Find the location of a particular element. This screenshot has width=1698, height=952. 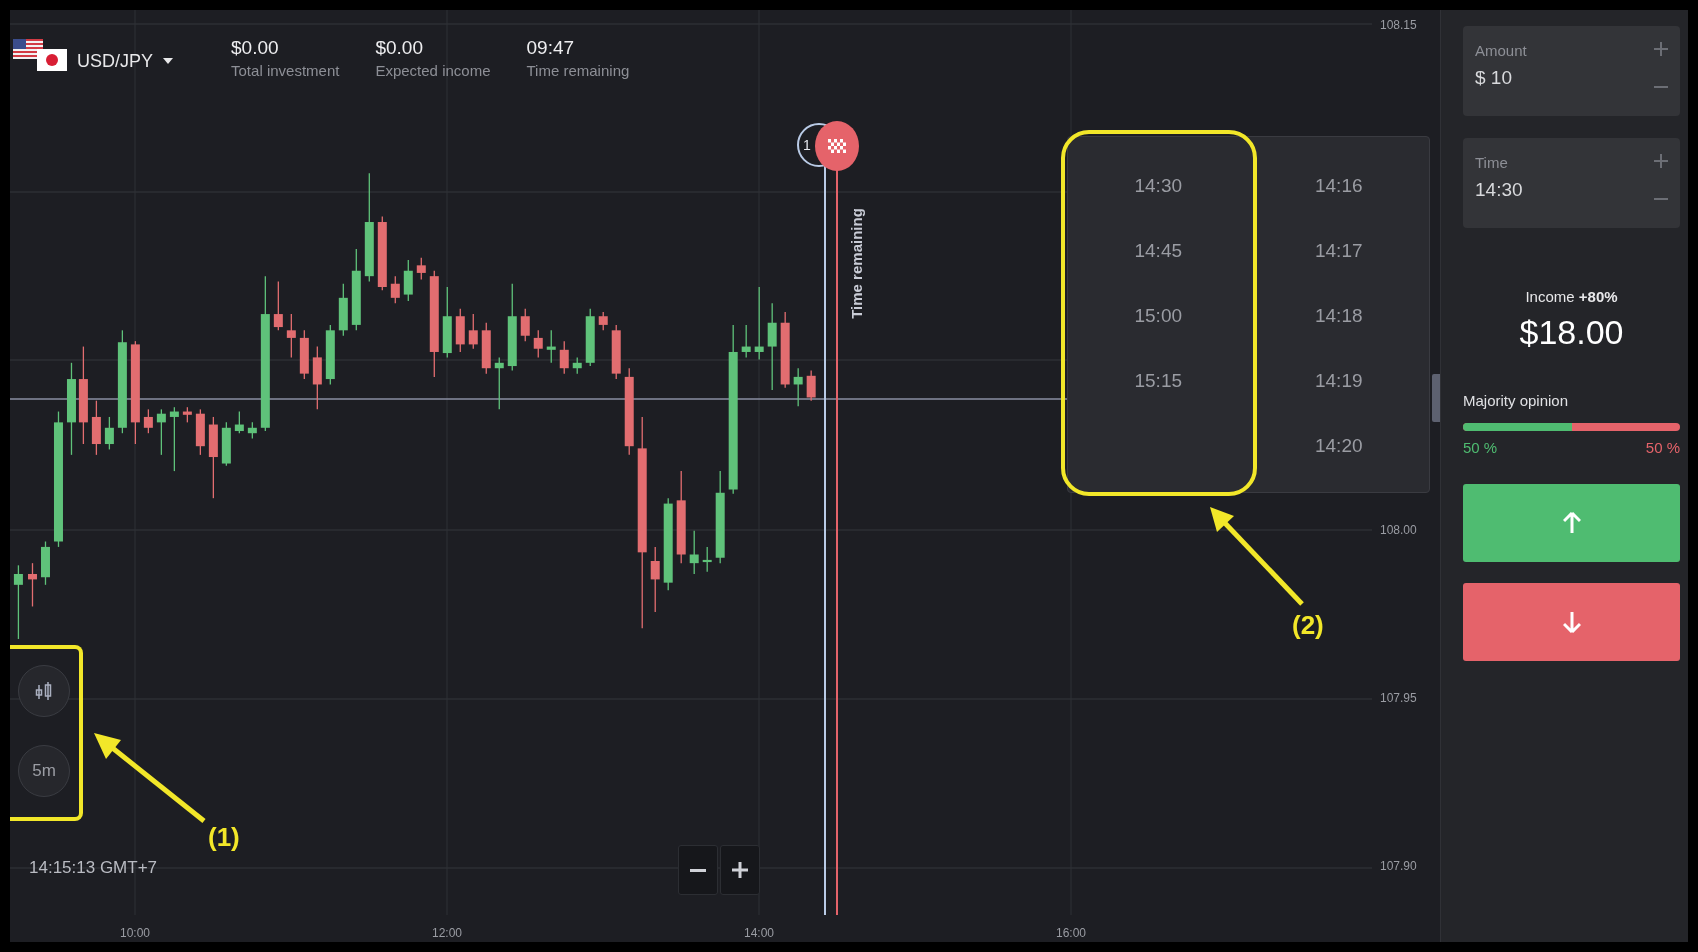

axis-label: 14:00 is located at coordinates (759, 933).